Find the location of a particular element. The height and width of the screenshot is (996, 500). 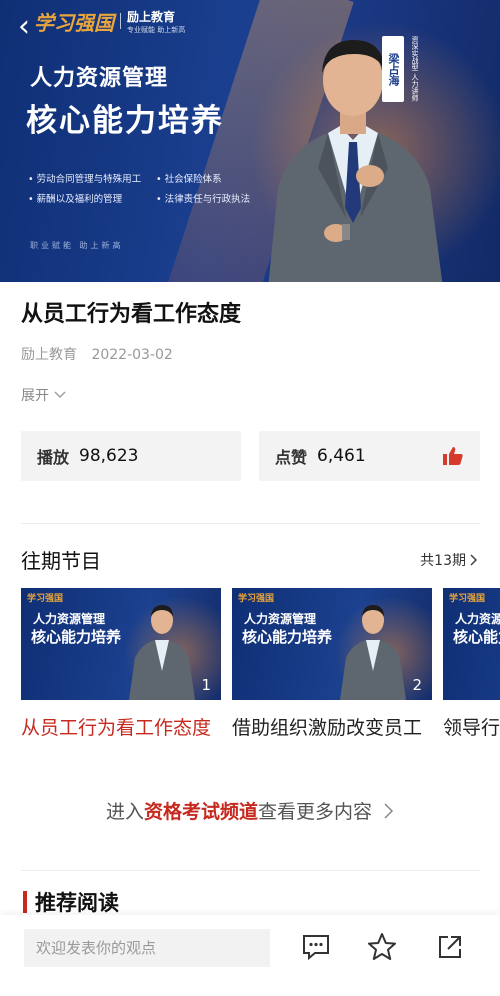

brand-logos: 学习强国 励上教育 专业赋能 助上新高 is located at coordinates (109, 21).